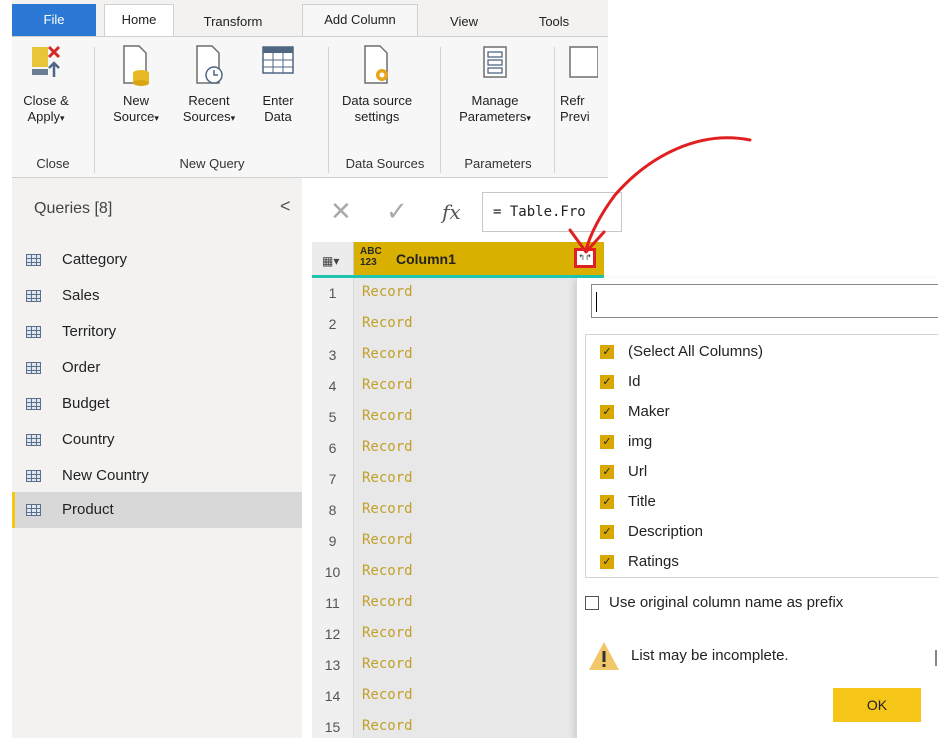  I want to click on table-menu-button: ▦▾, so click(333, 258).